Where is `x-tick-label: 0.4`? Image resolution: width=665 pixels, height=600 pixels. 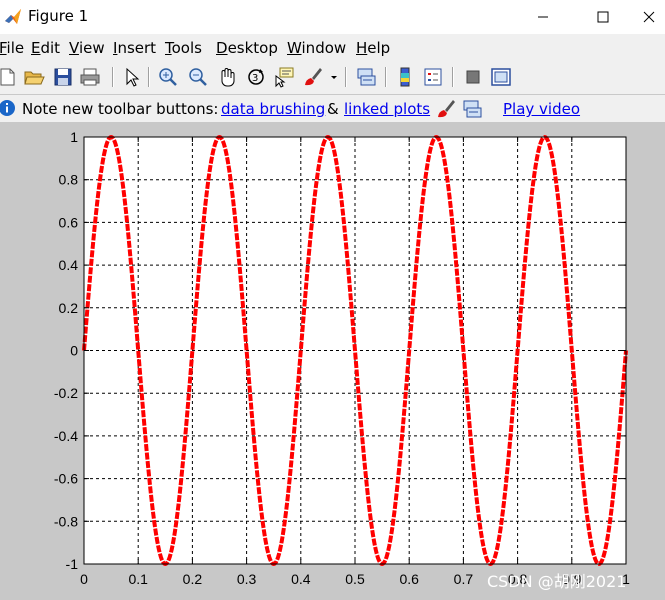
x-tick-label: 0.4 is located at coordinates (301, 579).